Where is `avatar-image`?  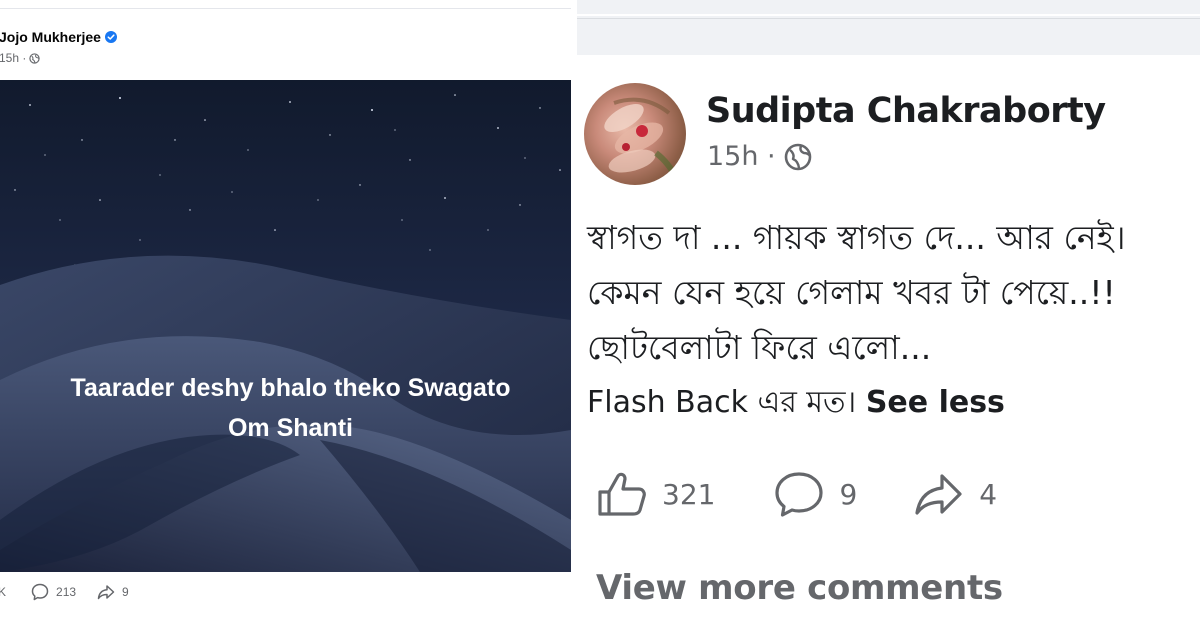 avatar-image is located at coordinates (641, 138).